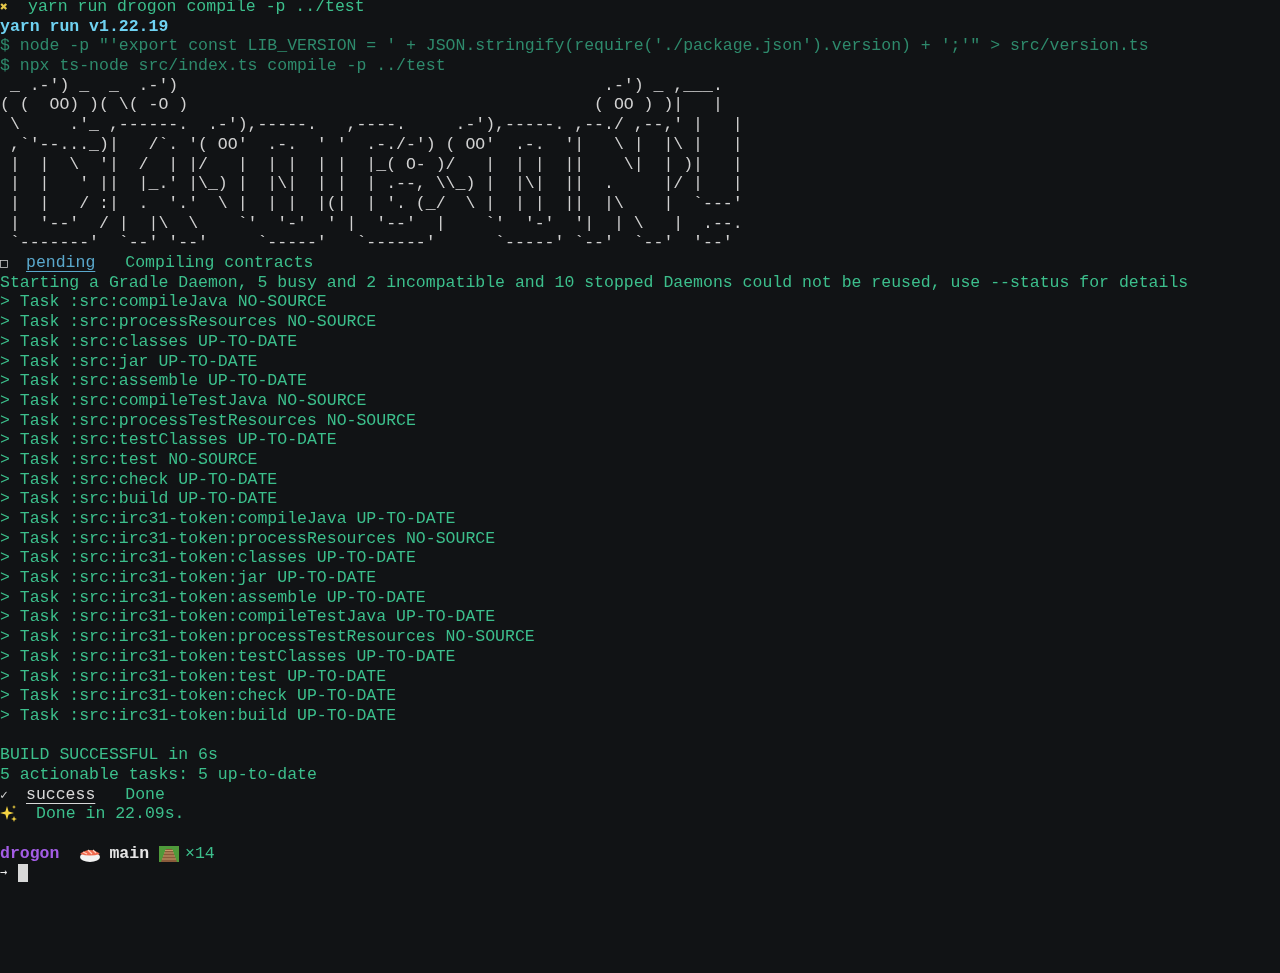 Image resolution: width=1280 pixels, height=973 pixels. Describe the element at coordinates (61, 794) in the screenshot. I see `status-label: success` at that location.